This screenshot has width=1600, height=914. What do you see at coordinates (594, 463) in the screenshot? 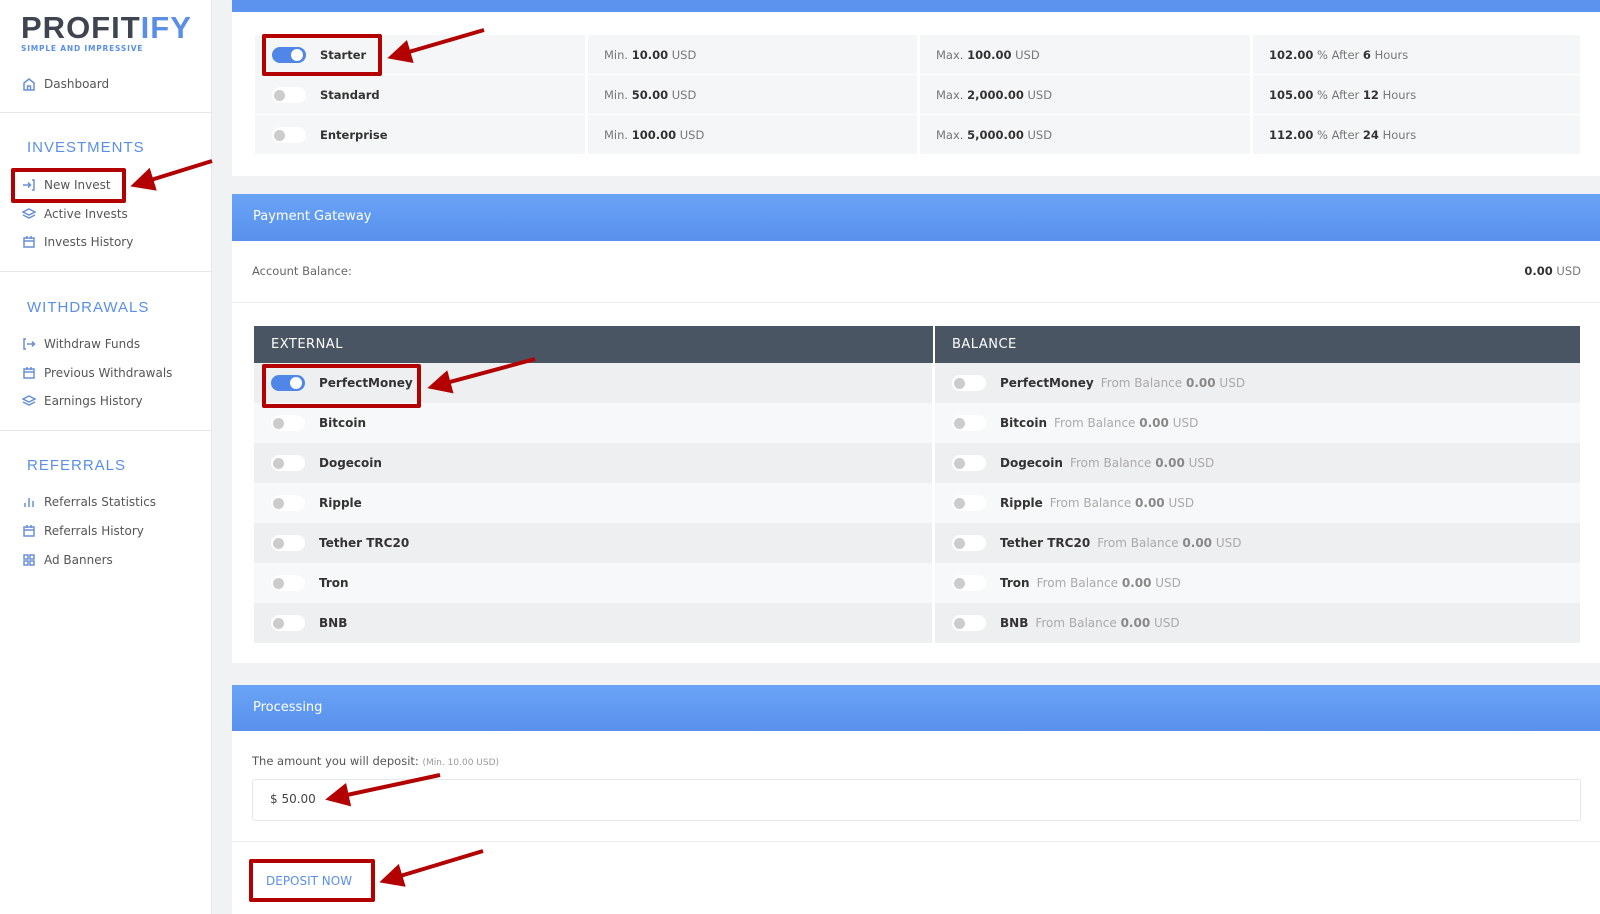
I see `external-method: Dogecoin` at bounding box center [594, 463].